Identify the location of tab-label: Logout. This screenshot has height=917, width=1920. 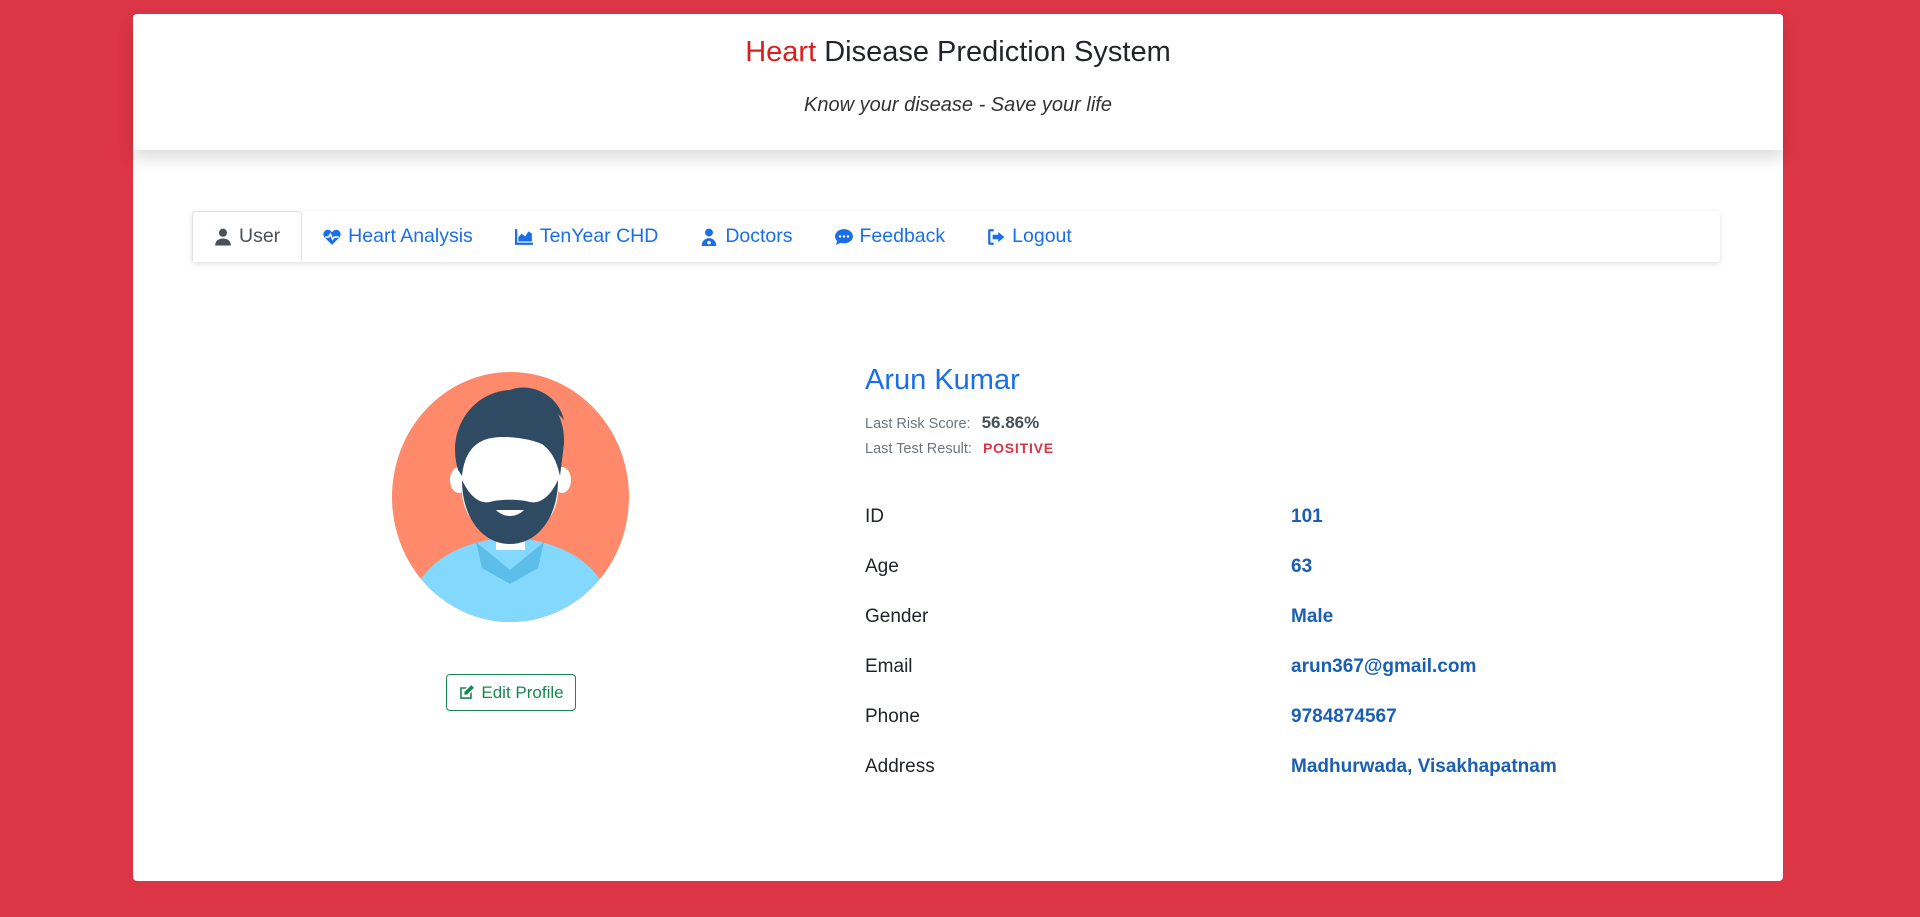
(1042, 236).